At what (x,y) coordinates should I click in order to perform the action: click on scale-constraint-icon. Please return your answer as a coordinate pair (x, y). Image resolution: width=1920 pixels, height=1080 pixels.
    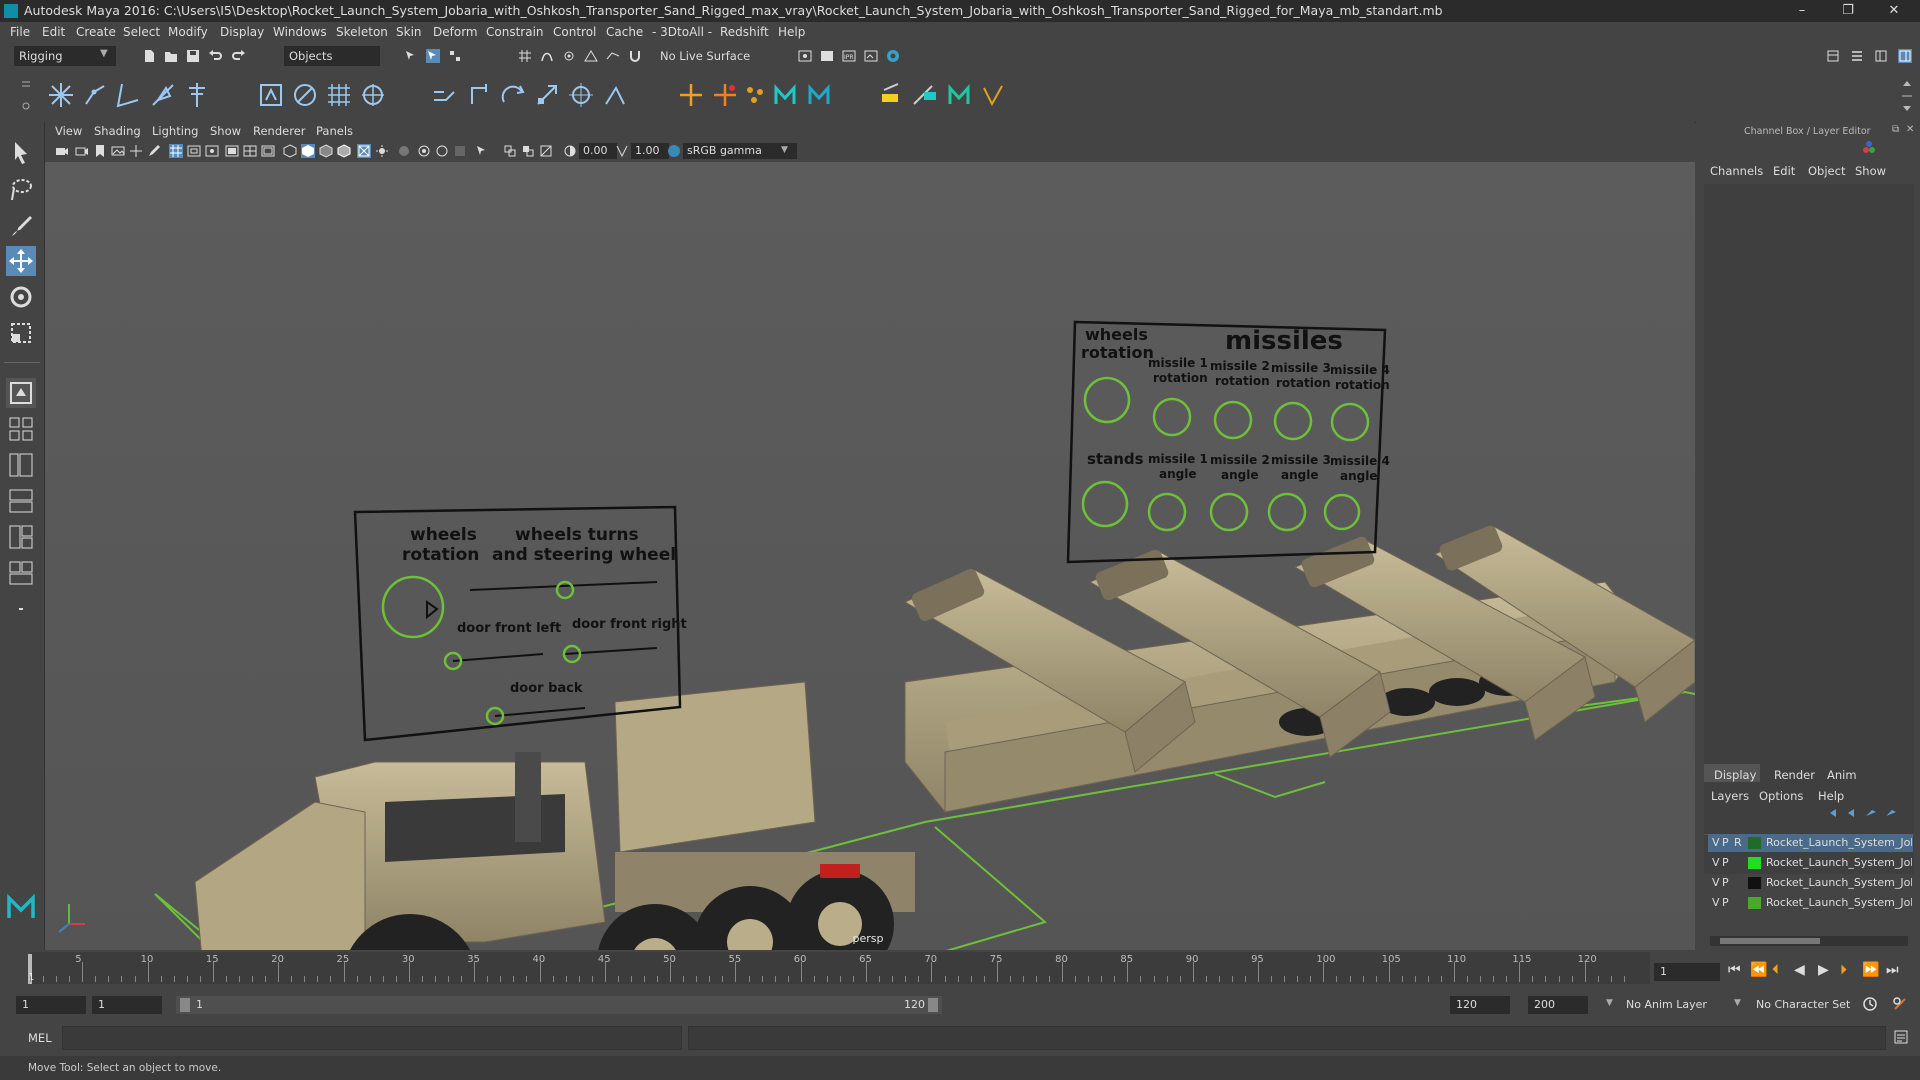
    Looking at the image, I should click on (547, 95).